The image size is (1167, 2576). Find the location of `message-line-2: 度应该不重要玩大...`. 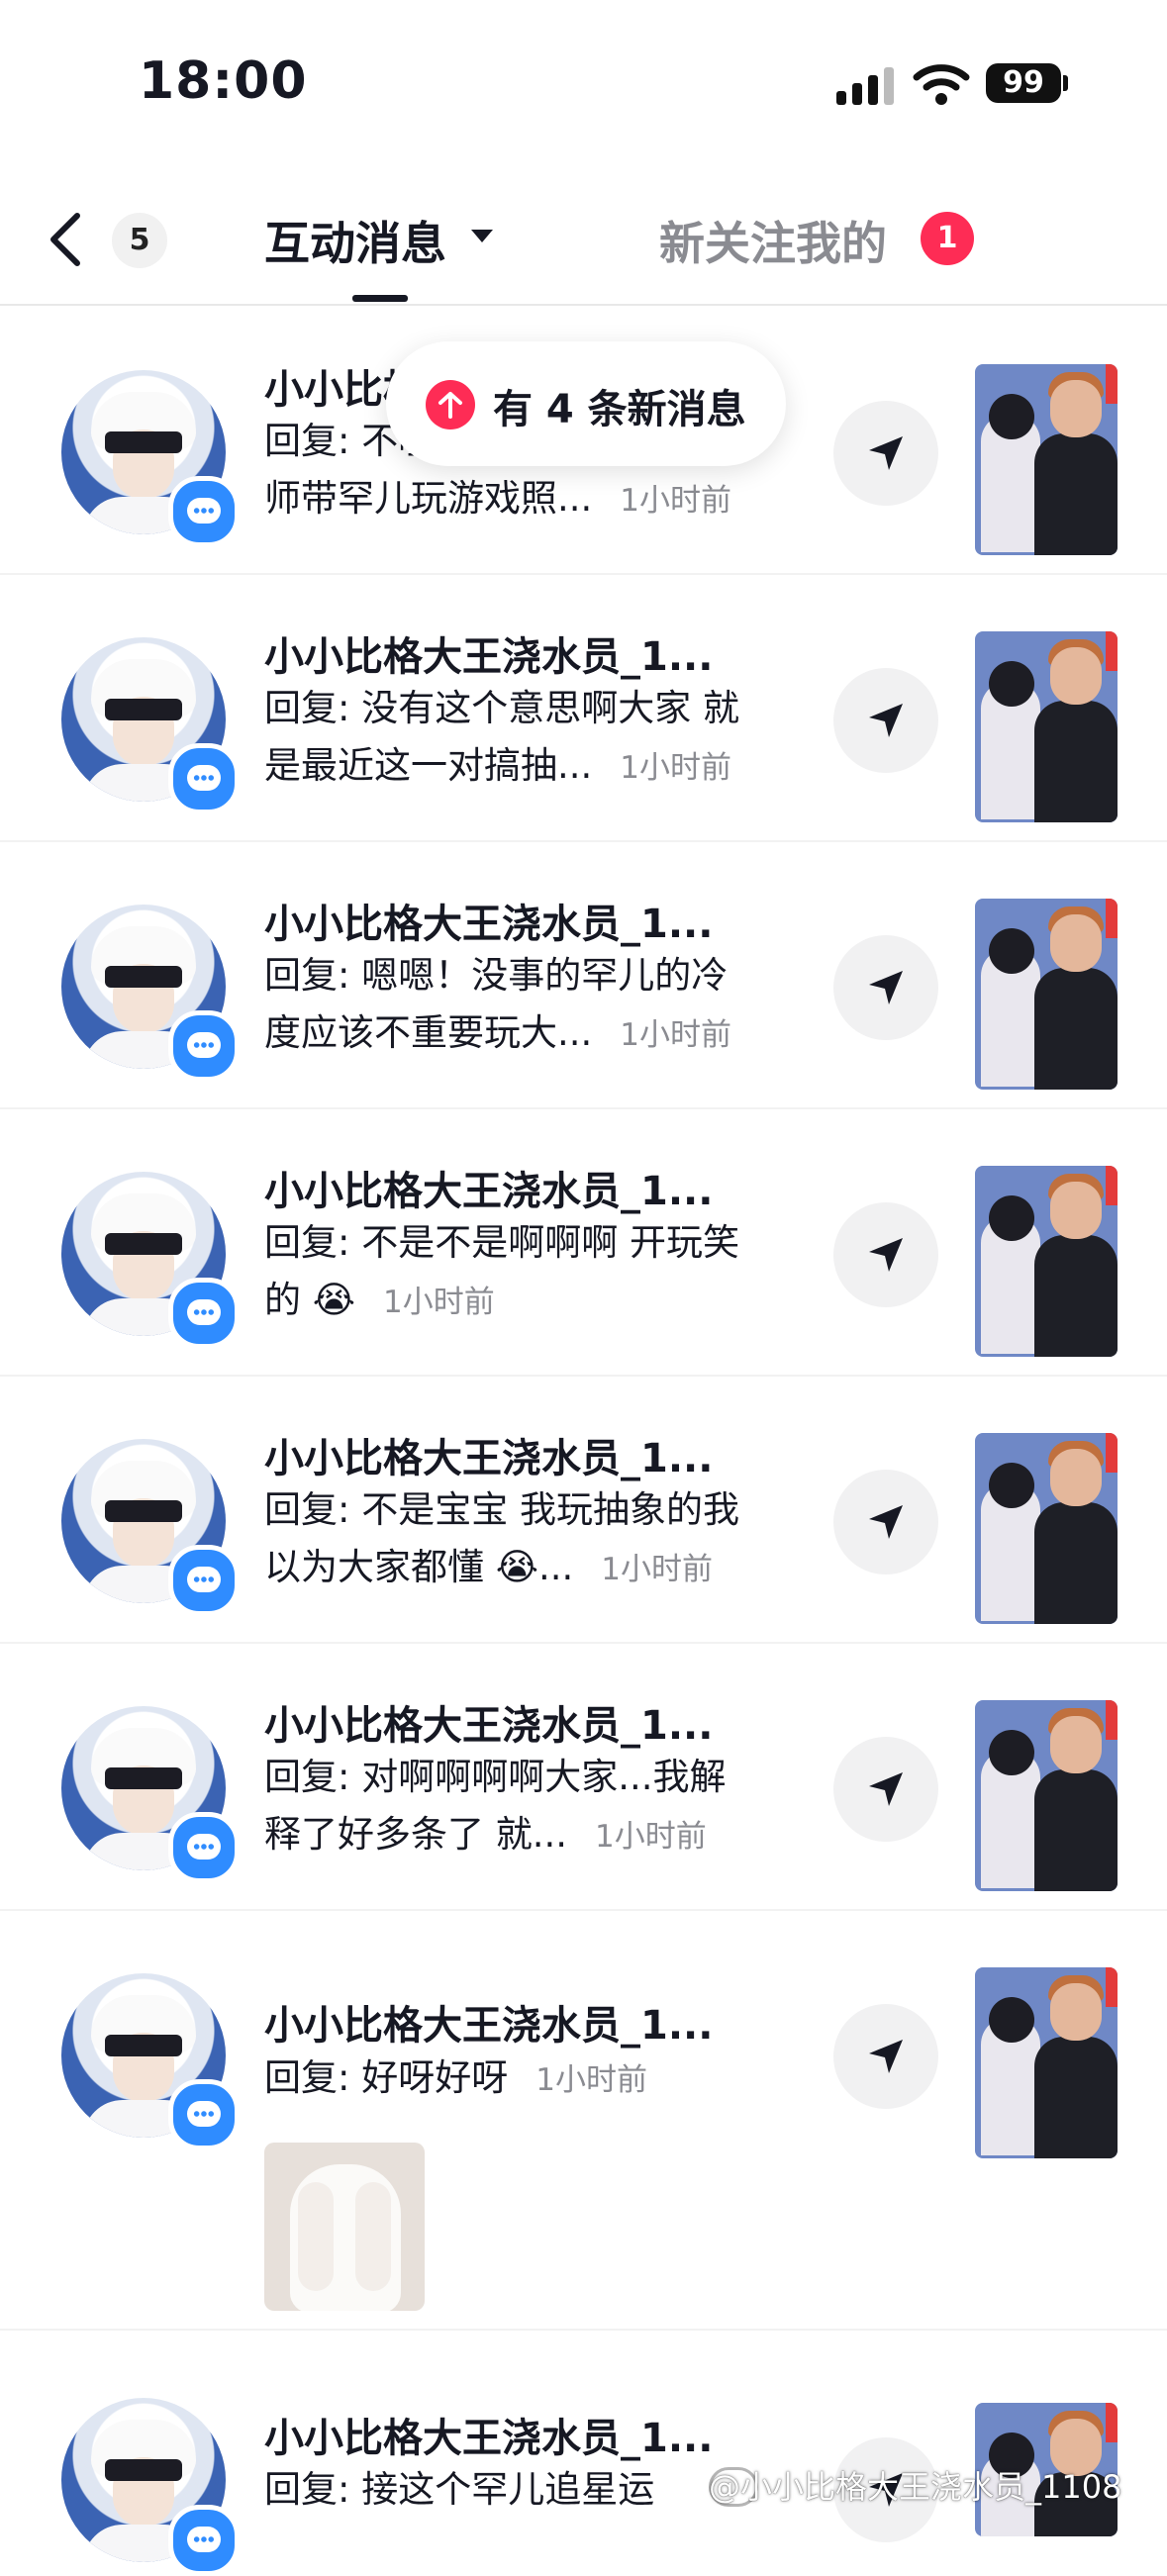

message-line-2: 度应该不重要玩大... is located at coordinates (428, 1032).